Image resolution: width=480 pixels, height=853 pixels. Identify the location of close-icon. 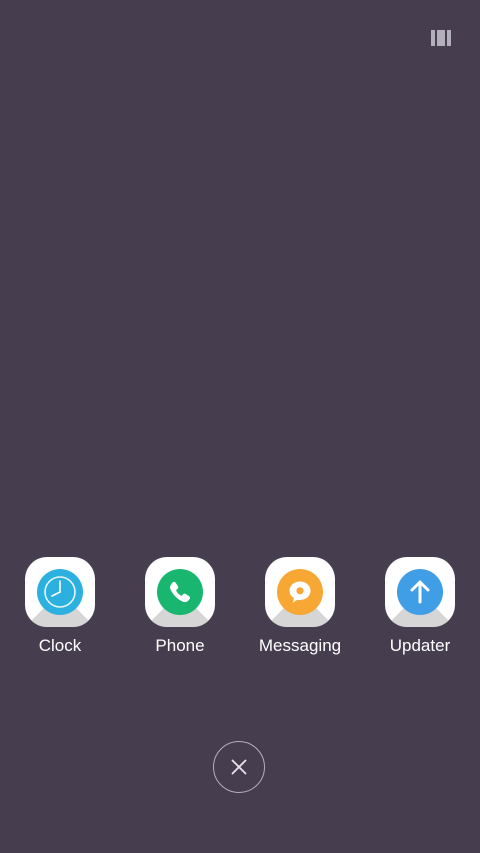
(239, 767).